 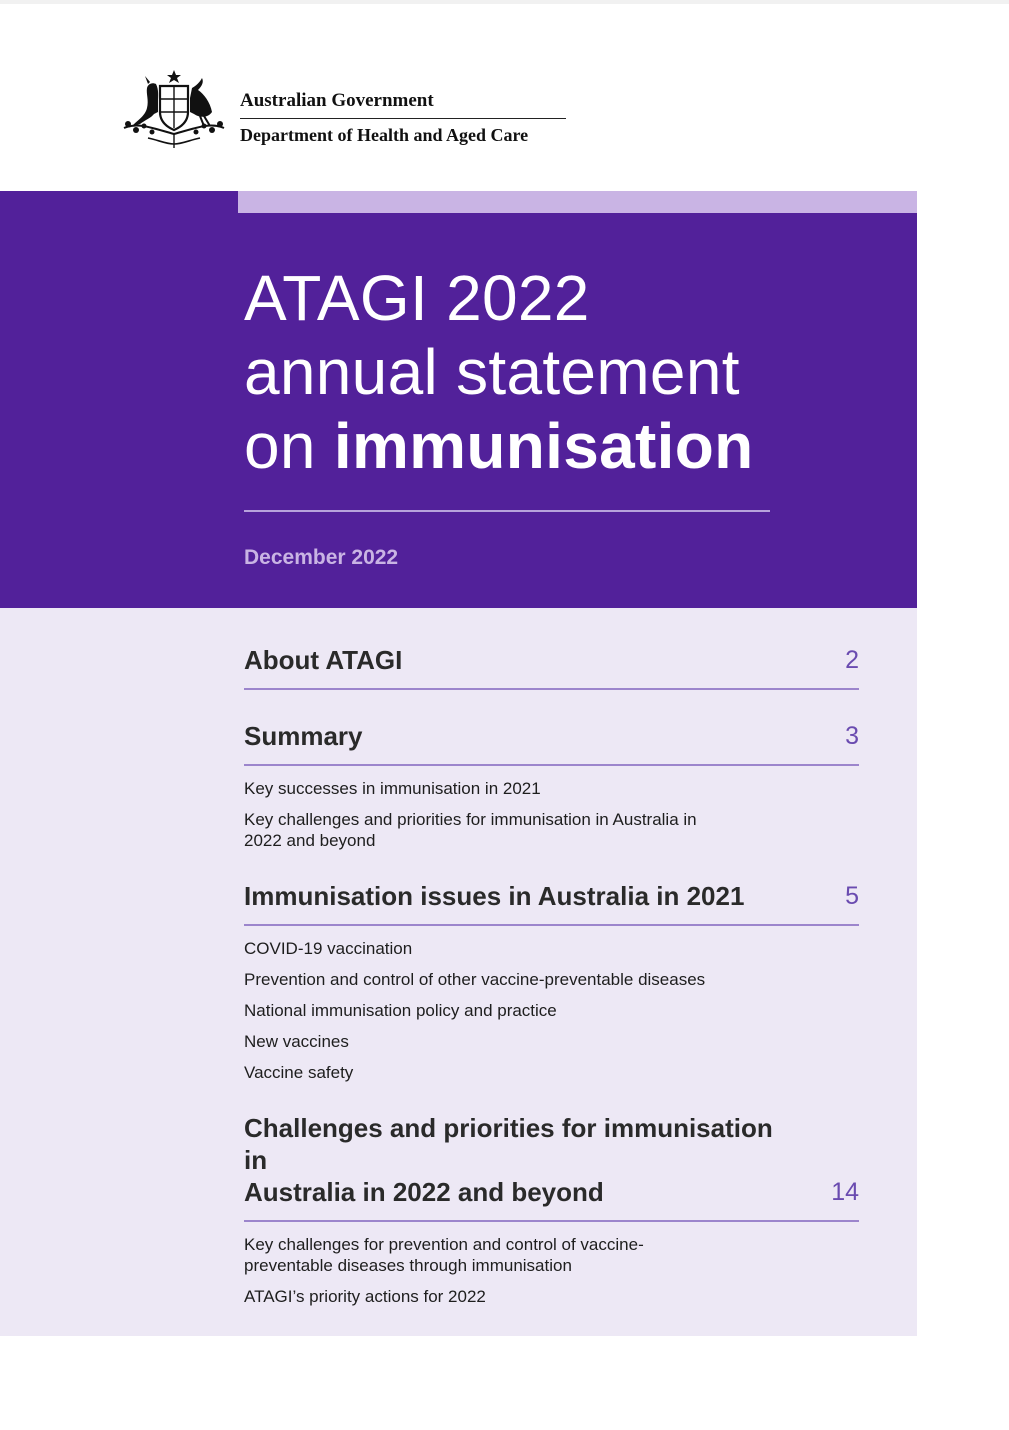 I want to click on top-edge, so click(x=504, y=2).